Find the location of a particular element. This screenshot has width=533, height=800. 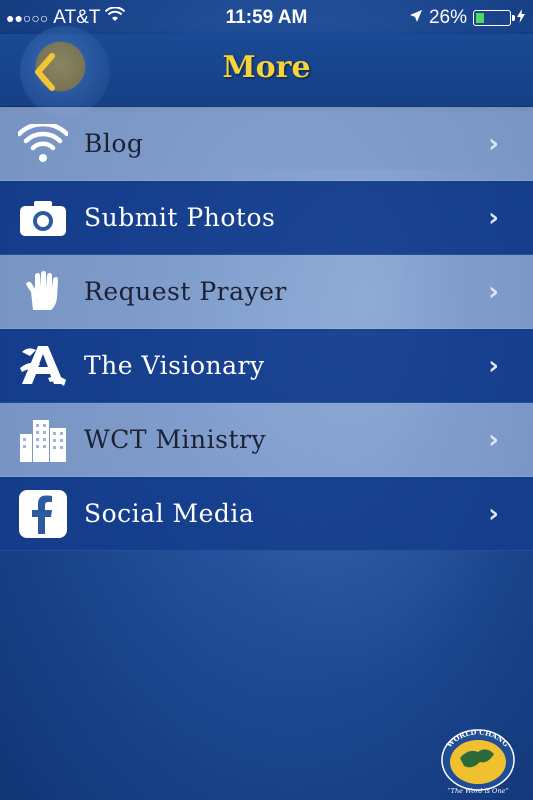

battery-level-fill is located at coordinates (480, 18).